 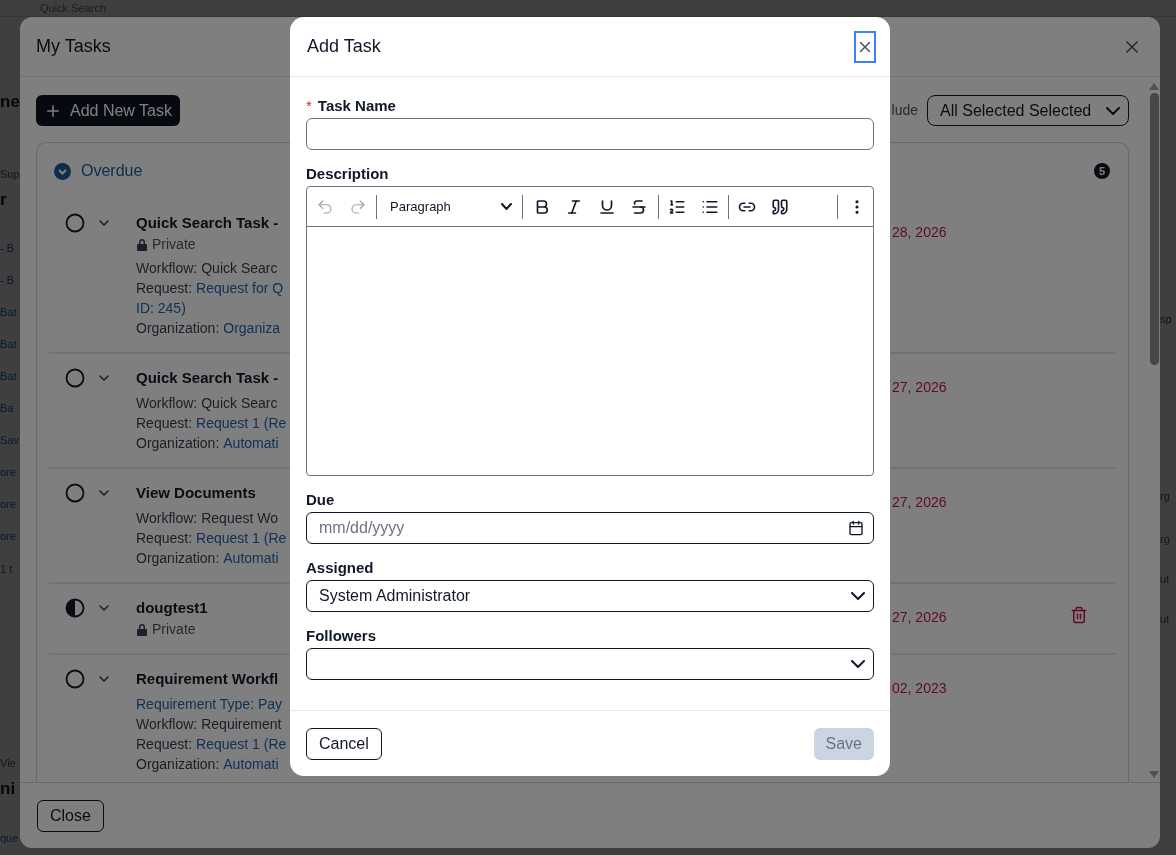 What do you see at coordinates (213, 679) in the screenshot?
I see `task-title: Requirement Workfl` at bounding box center [213, 679].